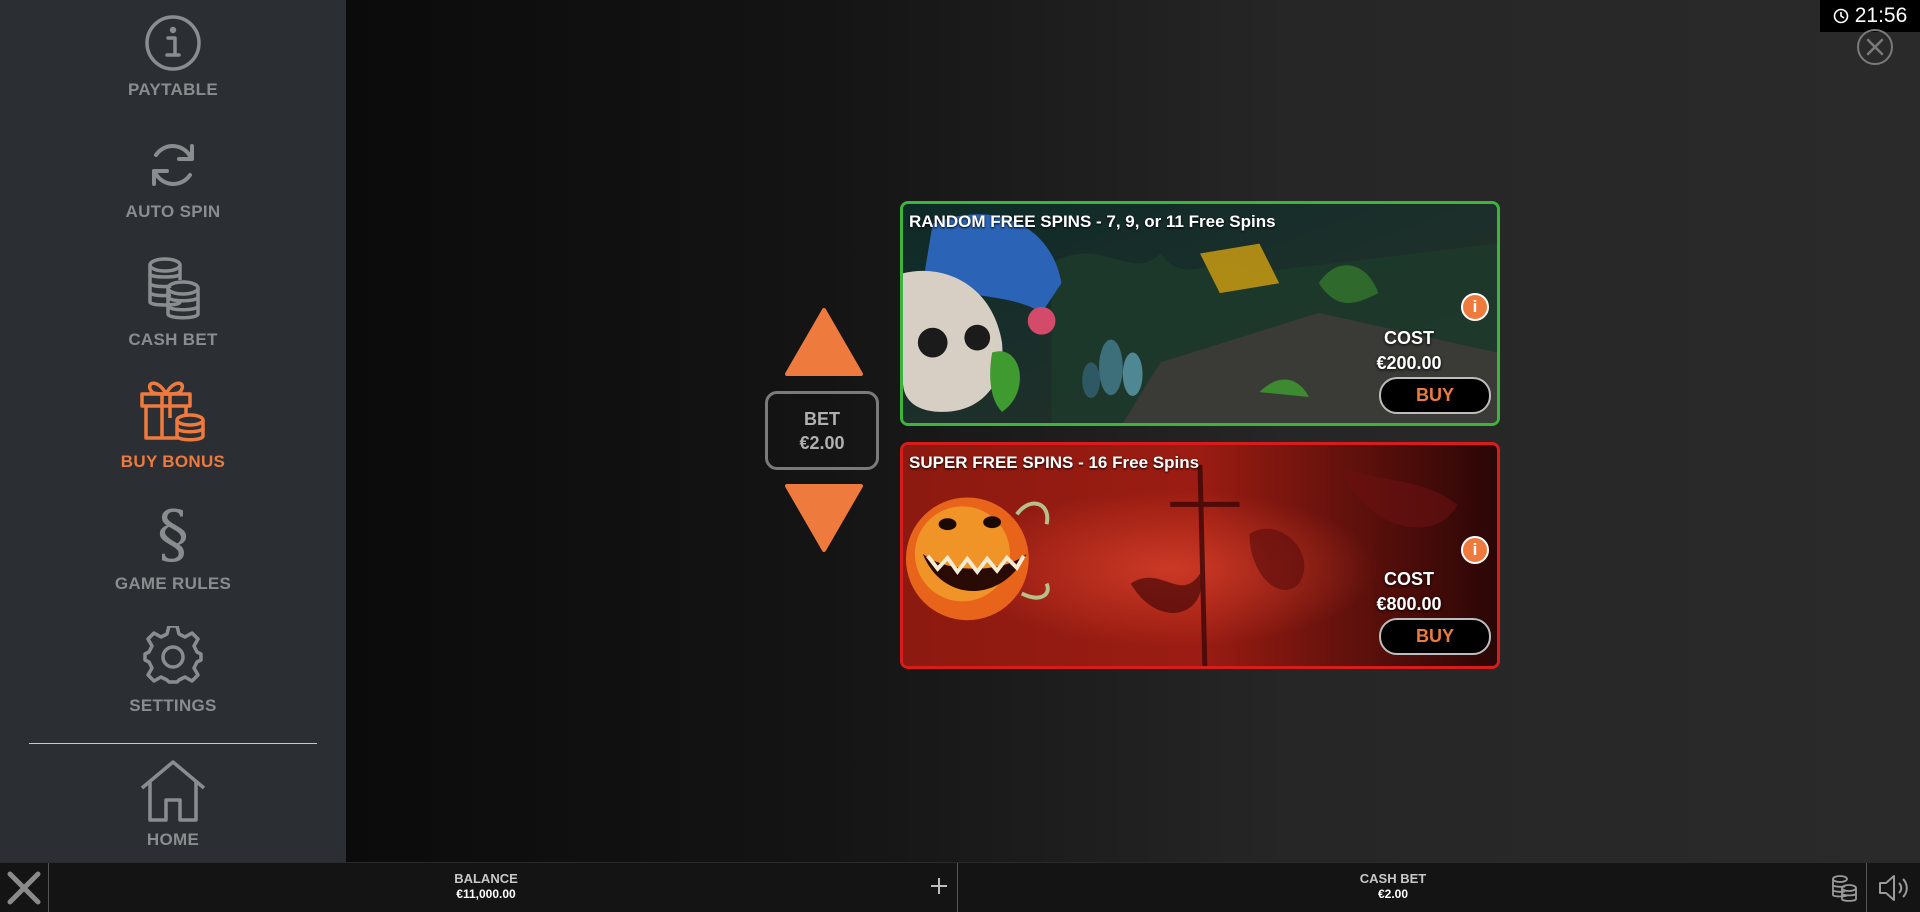  What do you see at coordinates (173, 165) in the screenshot?
I see `refresh-icon` at bounding box center [173, 165].